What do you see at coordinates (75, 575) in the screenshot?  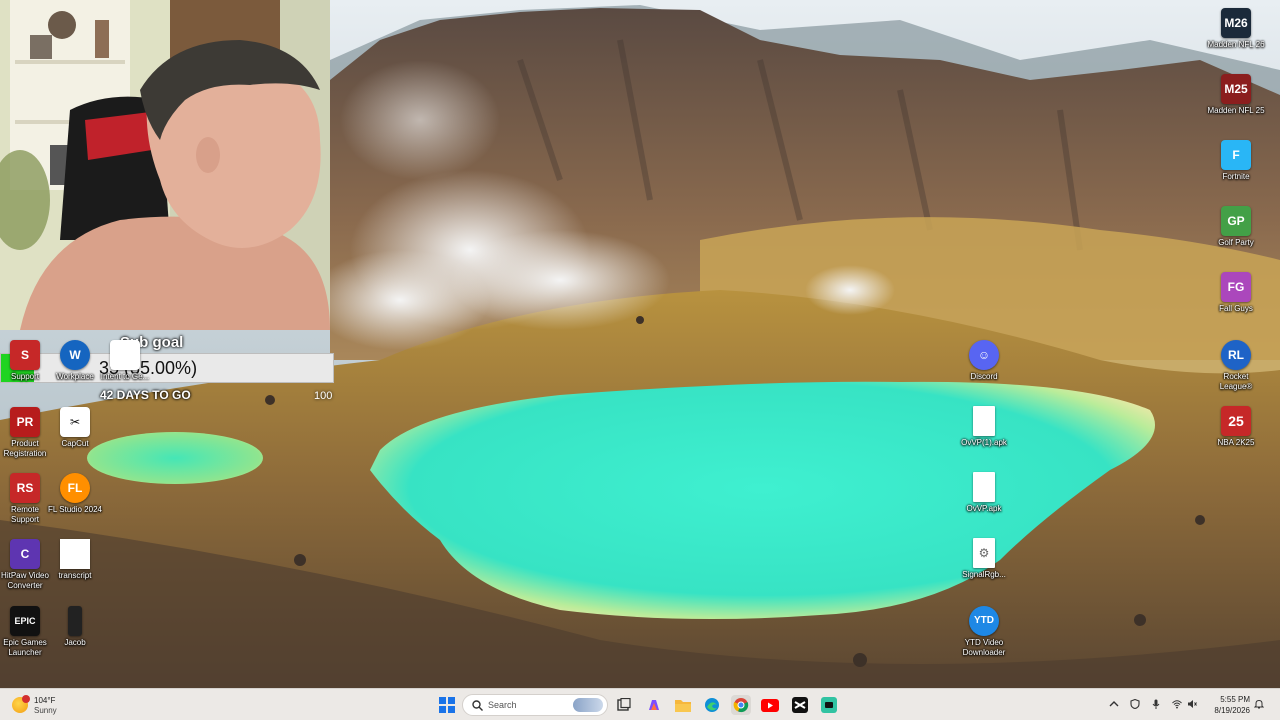 I see `desktop-icon-label: transcript` at bounding box center [75, 575].